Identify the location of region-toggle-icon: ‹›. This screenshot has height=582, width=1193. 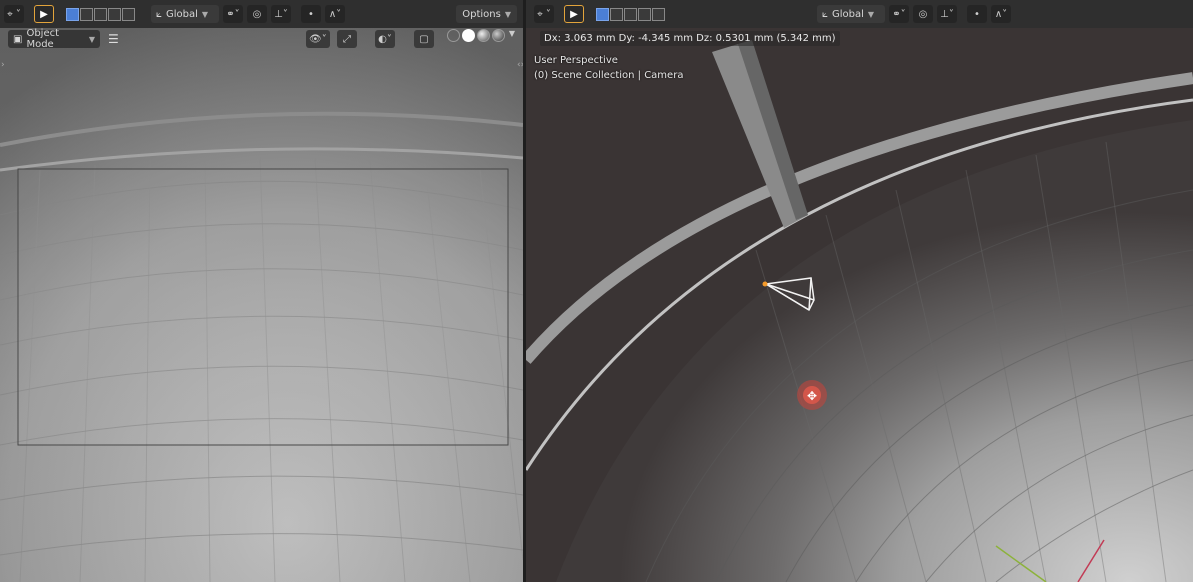
(520, 65).